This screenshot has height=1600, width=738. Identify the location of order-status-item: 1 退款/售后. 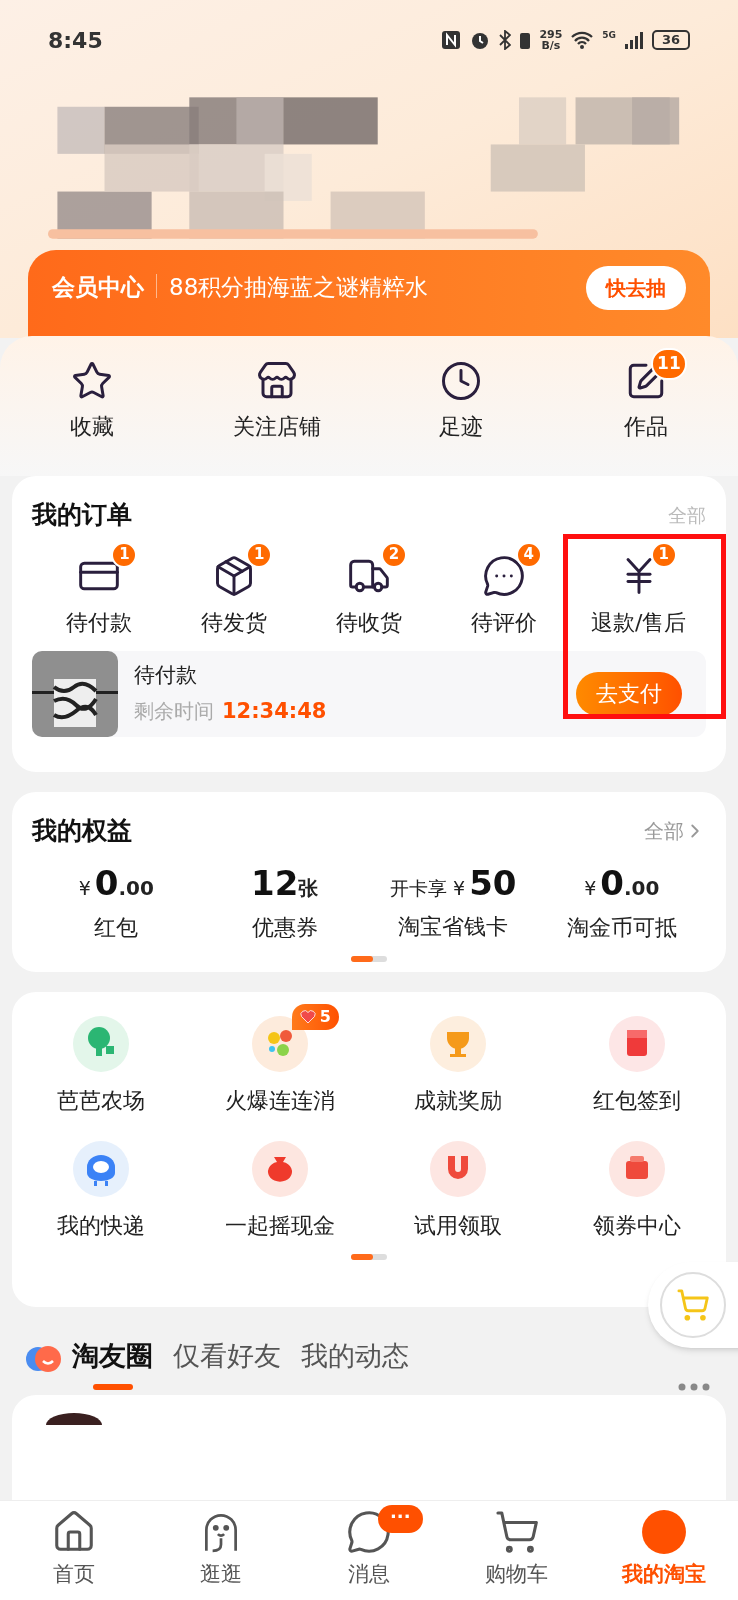
(638, 588).